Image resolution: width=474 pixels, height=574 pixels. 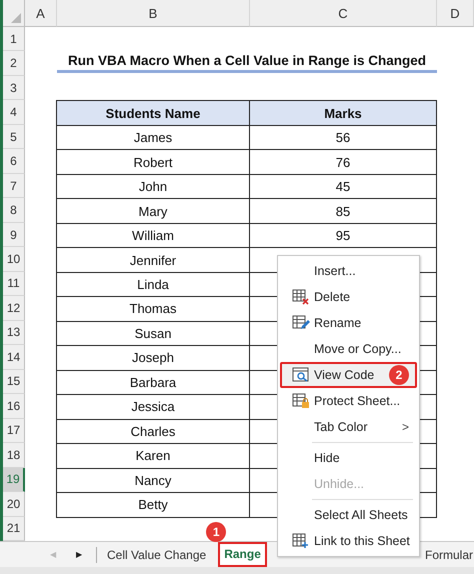 I want to click on delete-sheet-icon, so click(x=301, y=297).